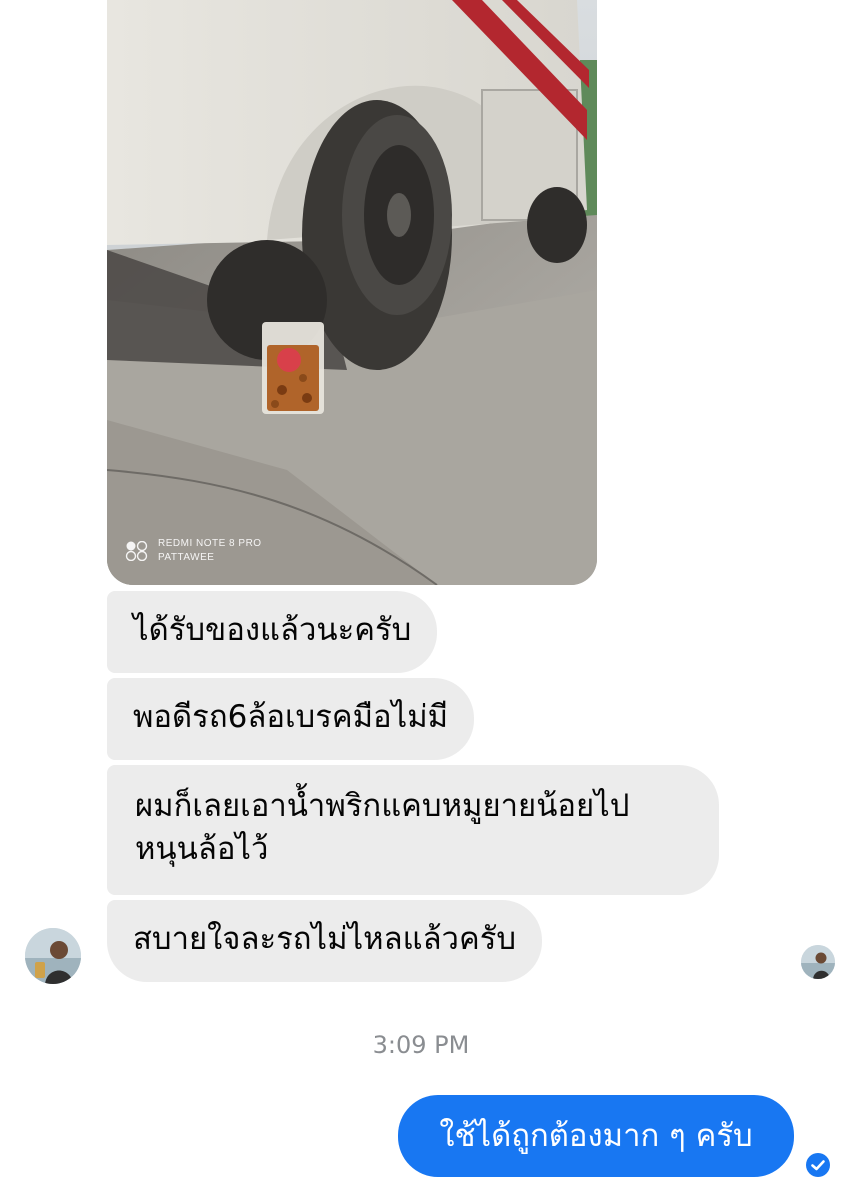  What do you see at coordinates (186, 557) in the screenshot?
I see `watermark-owner: PATTAWEE` at bounding box center [186, 557].